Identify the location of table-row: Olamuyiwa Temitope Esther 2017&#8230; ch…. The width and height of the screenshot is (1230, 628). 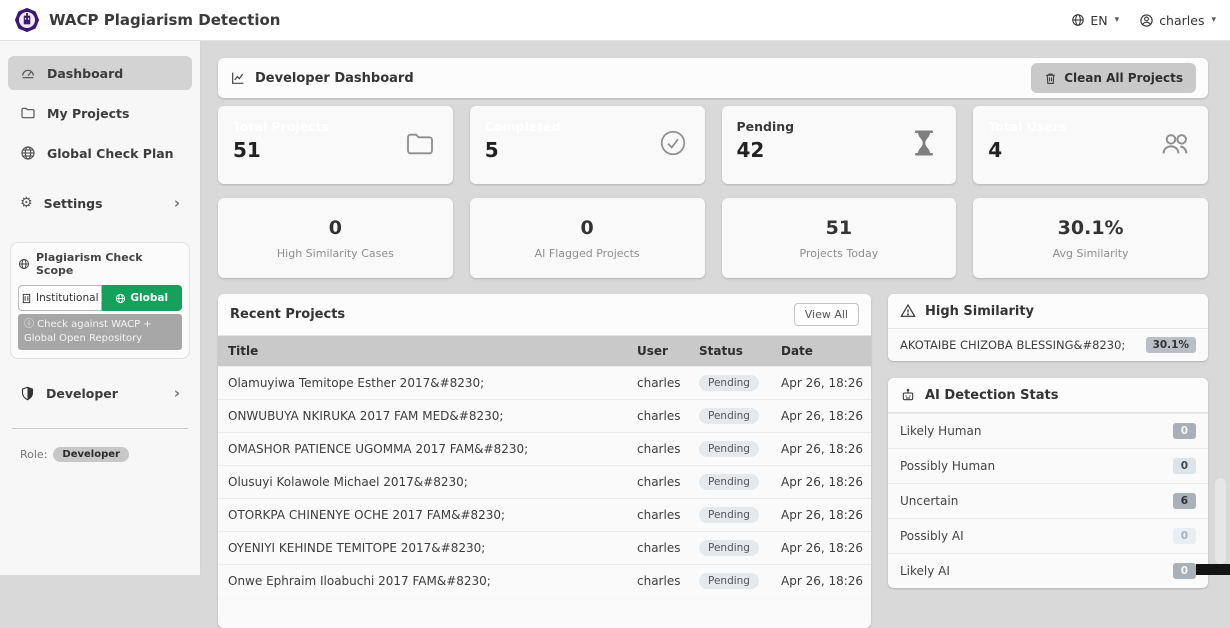
(544, 383).